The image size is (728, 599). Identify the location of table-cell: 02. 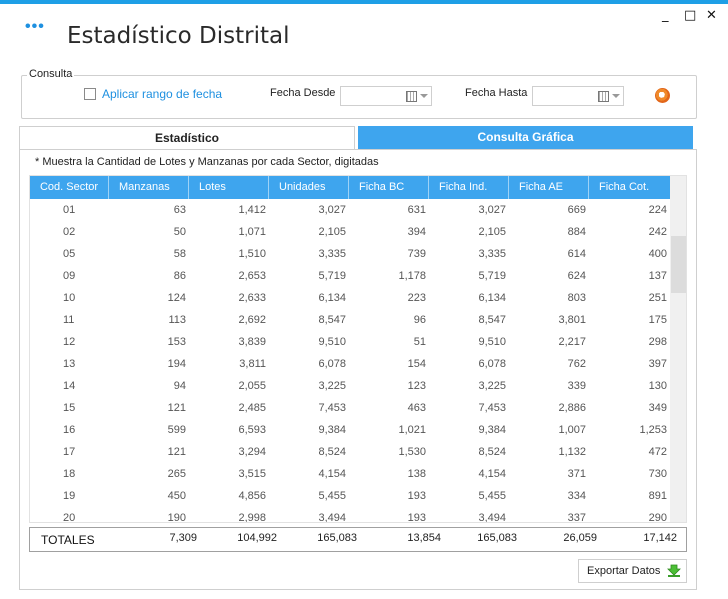
(69, 232).